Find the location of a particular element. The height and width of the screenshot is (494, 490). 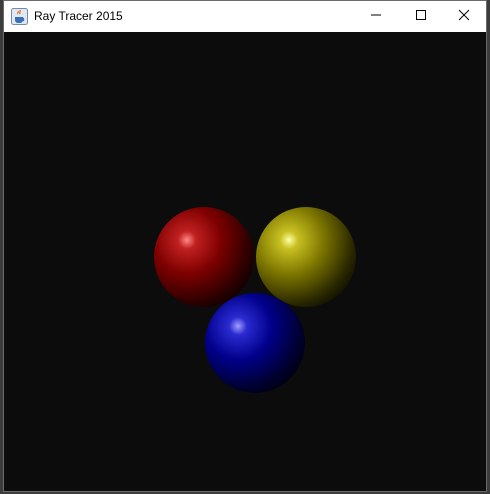

blue-sphere is located at coordinates (255, 343).